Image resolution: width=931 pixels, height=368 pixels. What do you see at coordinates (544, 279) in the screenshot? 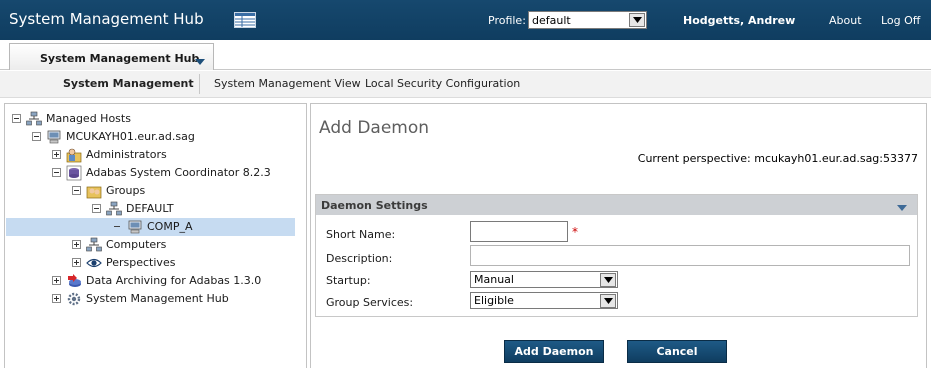
I see `startup-select: Manual` at bounding box center [544, 279].